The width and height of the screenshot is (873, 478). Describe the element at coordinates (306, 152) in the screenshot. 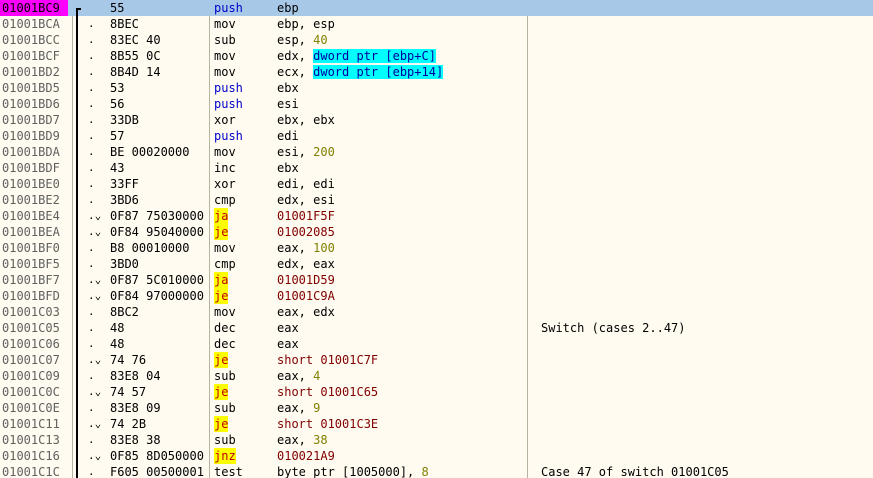

I see `operands-cell: esi, 200` at that location.